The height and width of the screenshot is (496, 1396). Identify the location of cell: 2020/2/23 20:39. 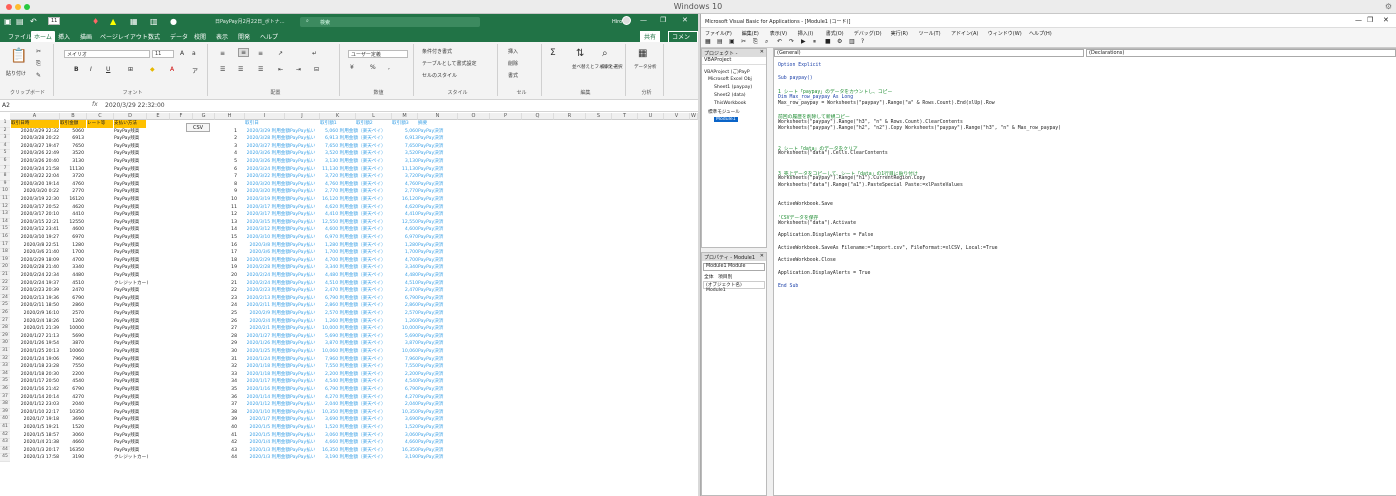
(35, 291).